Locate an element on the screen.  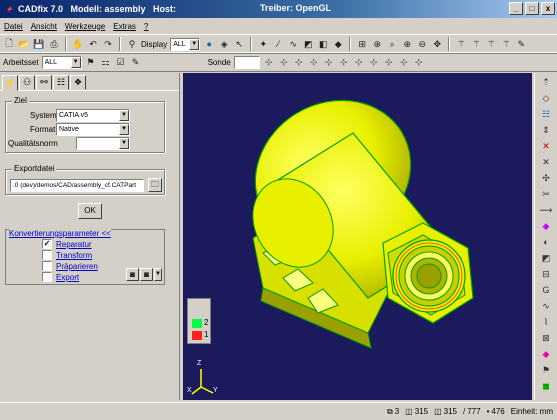
new-file-icon: 🗋 is located at coordinates (9, 44).